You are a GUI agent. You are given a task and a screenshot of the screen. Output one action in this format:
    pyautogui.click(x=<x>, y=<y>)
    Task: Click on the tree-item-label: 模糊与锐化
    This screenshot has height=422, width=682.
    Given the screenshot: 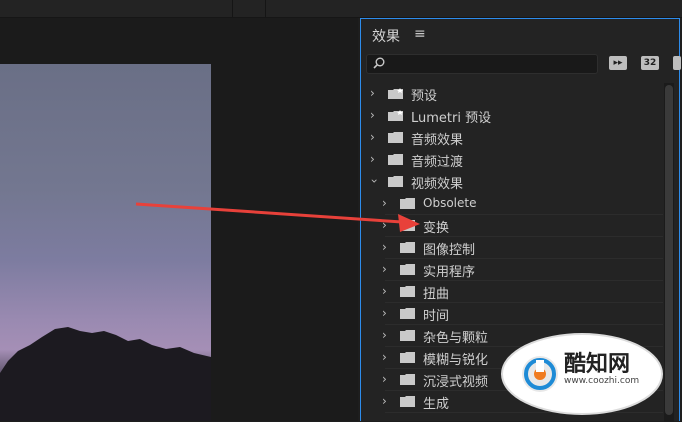 What is the action you would take?
    pyautogui.click(x=456, y=360)
    